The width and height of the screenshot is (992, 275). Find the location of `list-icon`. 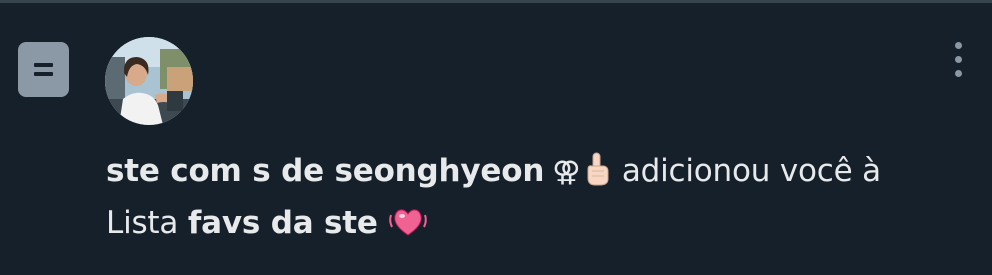

list-icon is located at coordinates (43, 69).